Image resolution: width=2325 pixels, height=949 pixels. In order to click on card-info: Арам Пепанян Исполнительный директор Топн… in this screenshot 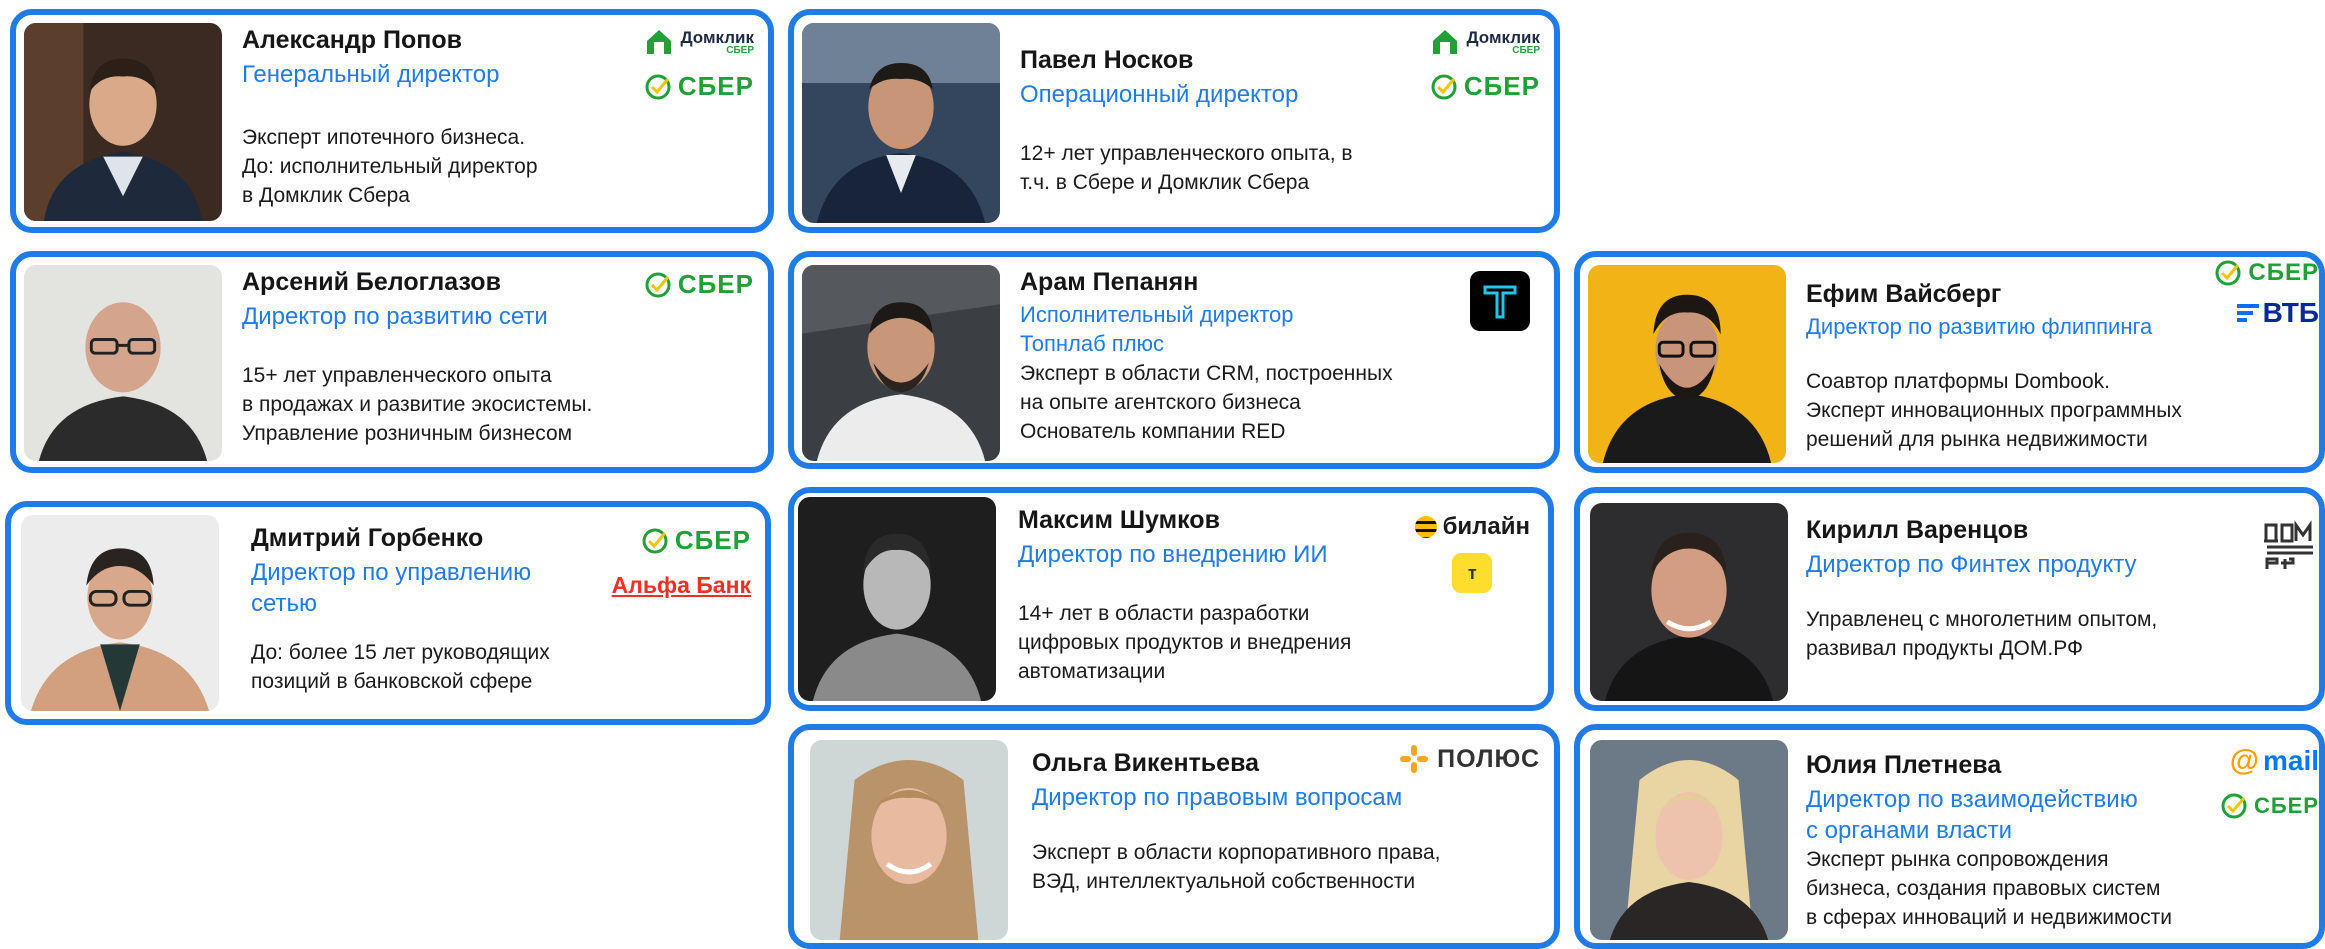, I will do `click(1217, 357)`.